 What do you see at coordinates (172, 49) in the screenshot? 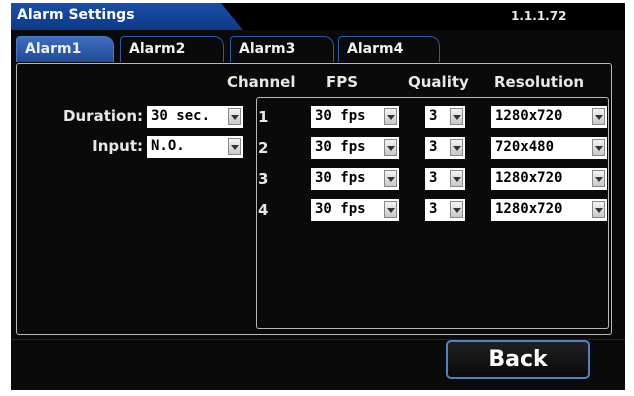
I see `tab-alarm2: Alarm2` at bounding box center [172, 49].